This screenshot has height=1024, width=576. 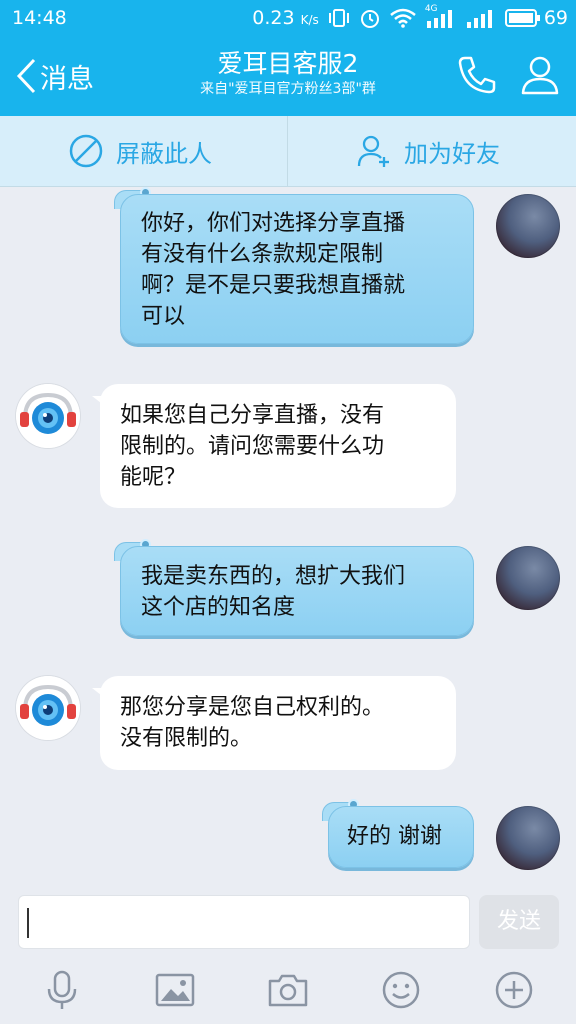 What do you see at coordinates (288, 952) in the screenshot?
I see `composer: 发送` at bounding box center [288, 952].